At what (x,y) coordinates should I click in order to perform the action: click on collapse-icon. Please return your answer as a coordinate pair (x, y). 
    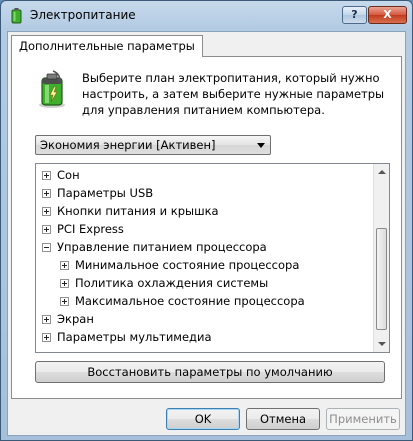
    Looking at the image, I should click on (46, 247).